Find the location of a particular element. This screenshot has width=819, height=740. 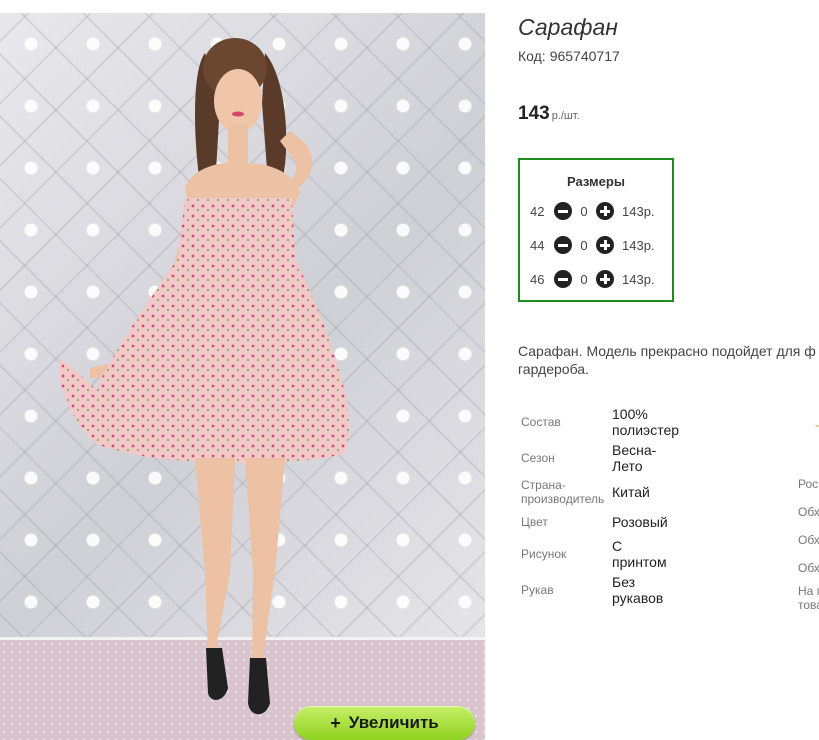

spec-value: Китай is located at coordinates (631, 492).